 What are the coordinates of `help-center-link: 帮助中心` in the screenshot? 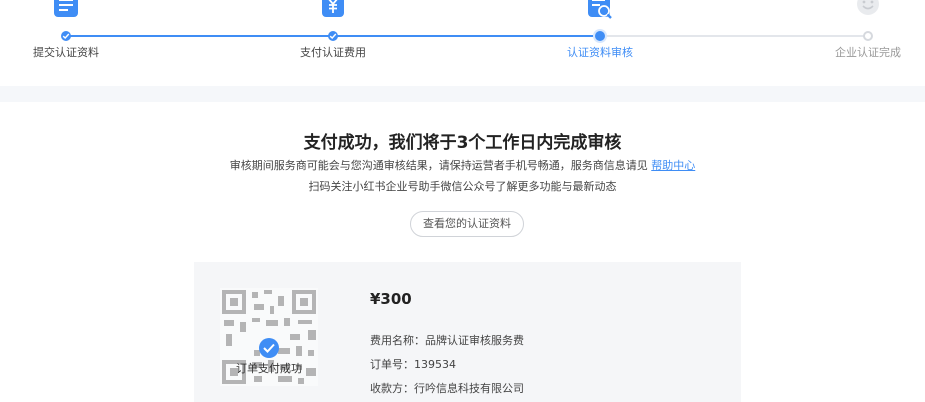 It's located at (673, 165).